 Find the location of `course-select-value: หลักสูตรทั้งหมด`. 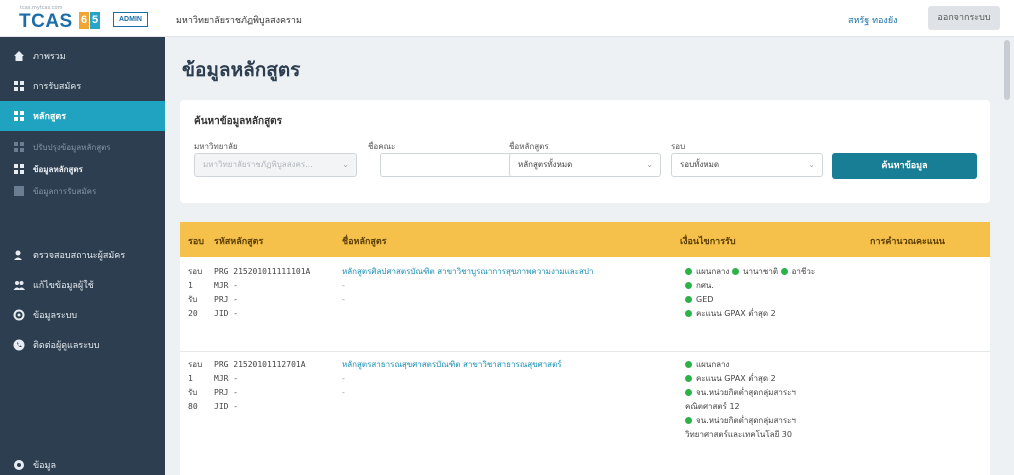

course-select-value: หลักสูตรทั้งหมด is located at coordinates (545, 164).